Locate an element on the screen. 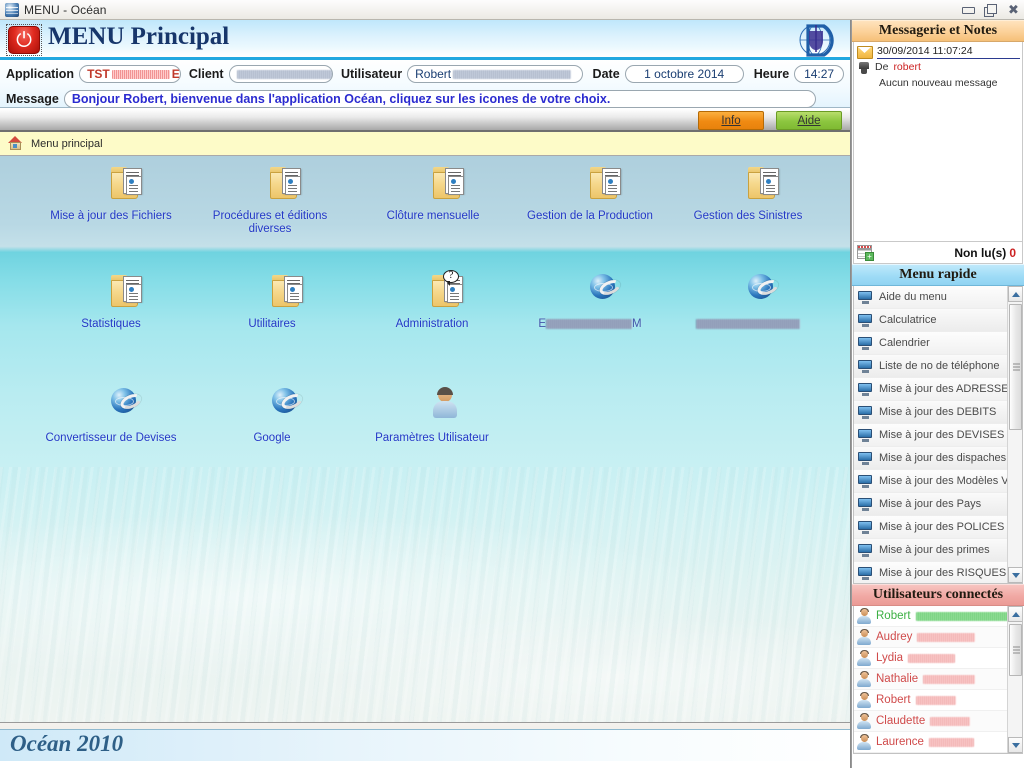 The image size is (1024, 768). quick-menu-scrollbar is located at coordinates (1014, 434).